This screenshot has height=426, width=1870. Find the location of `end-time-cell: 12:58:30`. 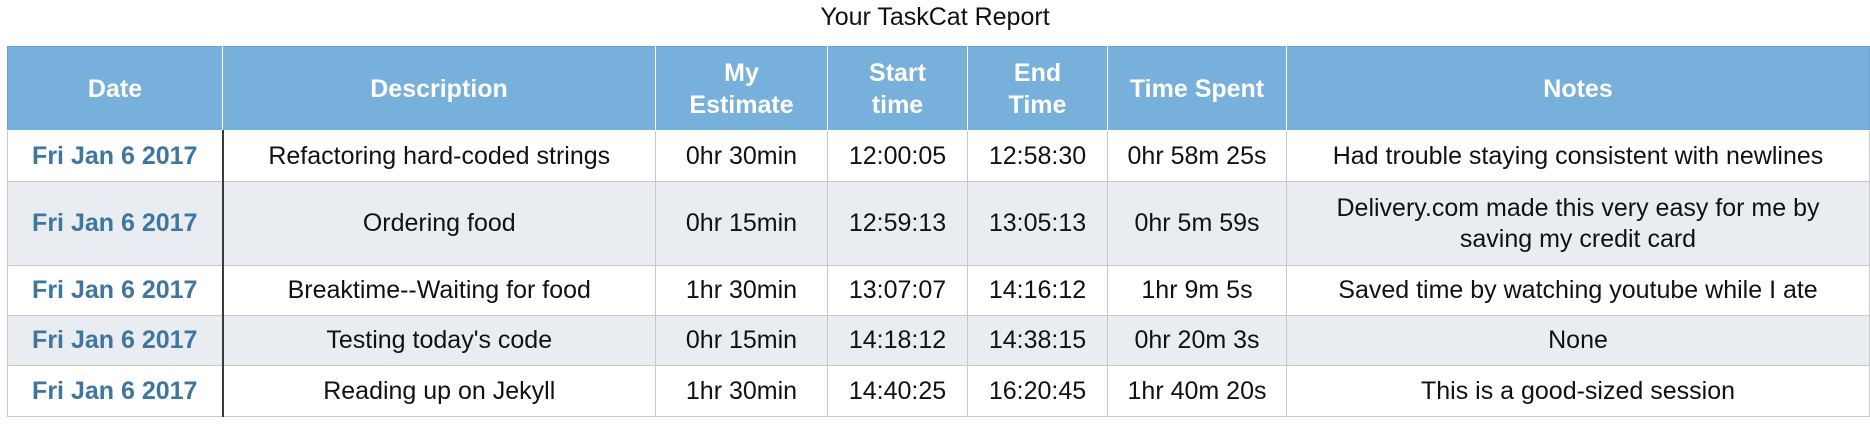

end-time-cell: 12:58:30 is located at coordinates (1037, 156).